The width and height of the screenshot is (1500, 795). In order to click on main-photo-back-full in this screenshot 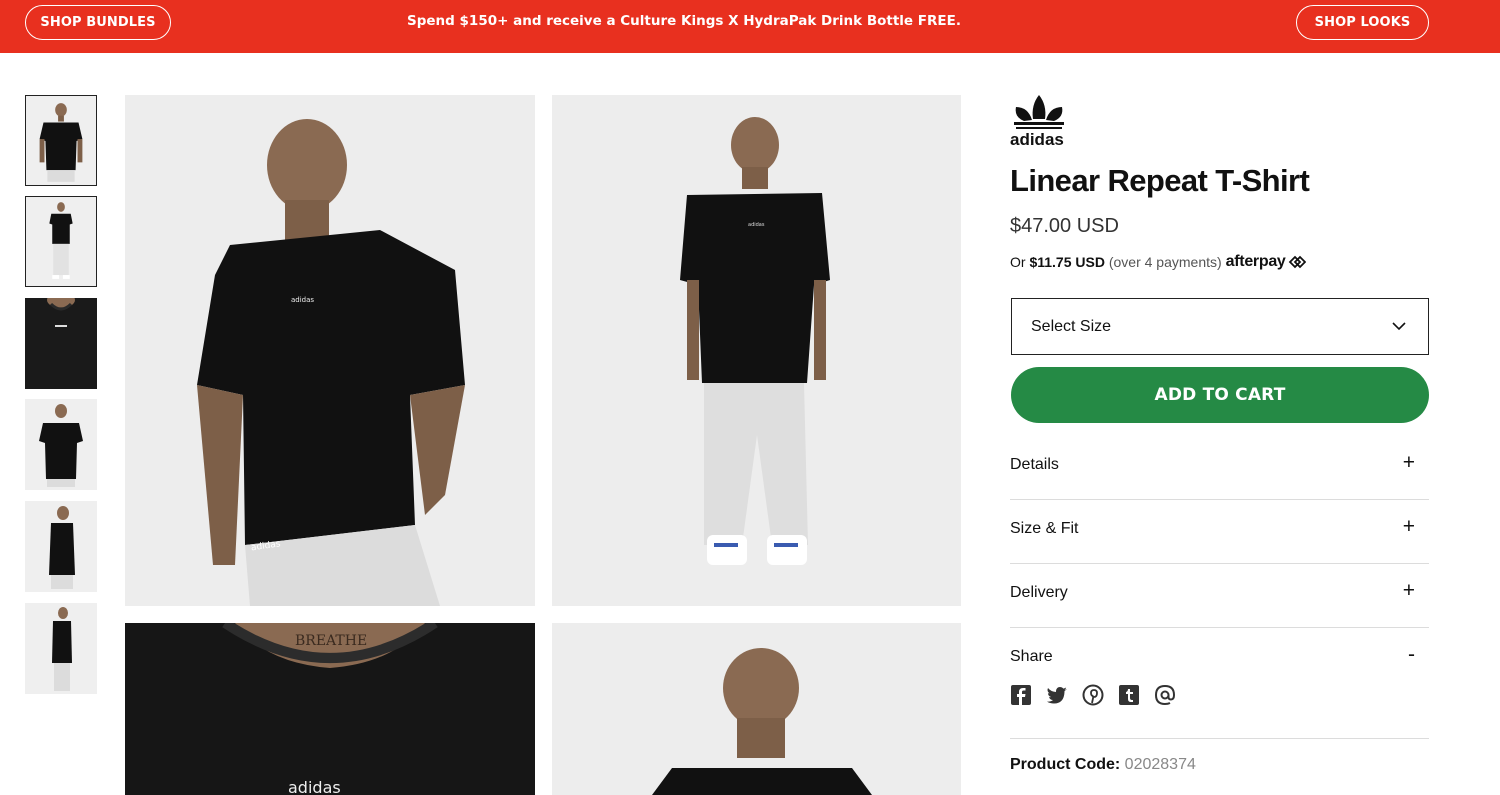, I will do `click(756, 709)`.